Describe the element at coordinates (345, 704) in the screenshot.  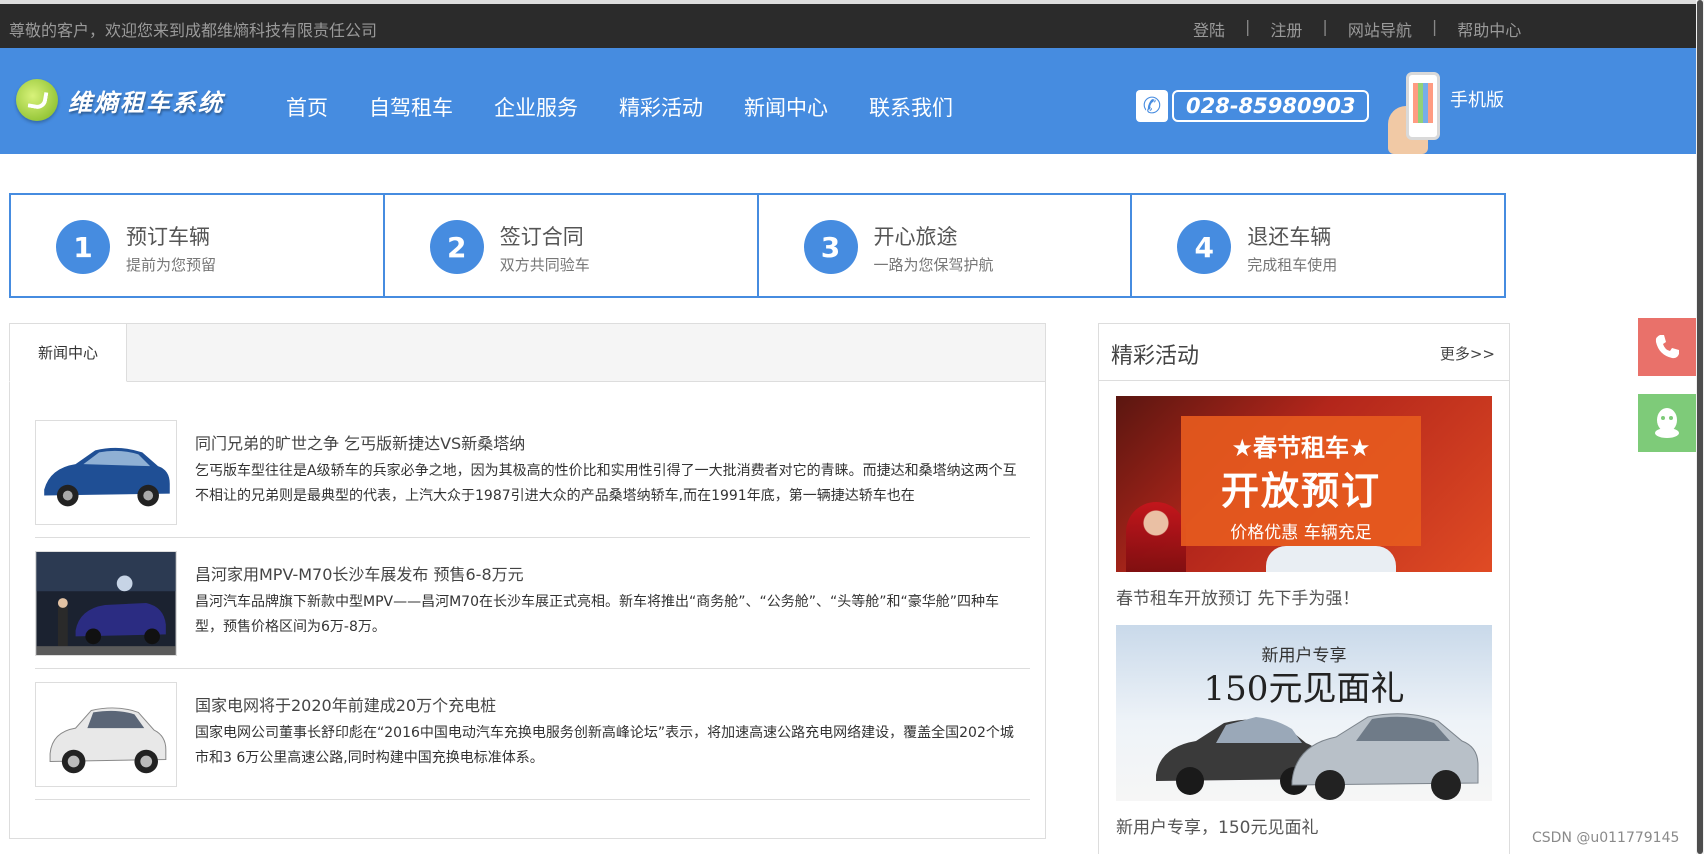
I see `news-title: 国家电网将于2020年前建成20万个充电桩` at that location.